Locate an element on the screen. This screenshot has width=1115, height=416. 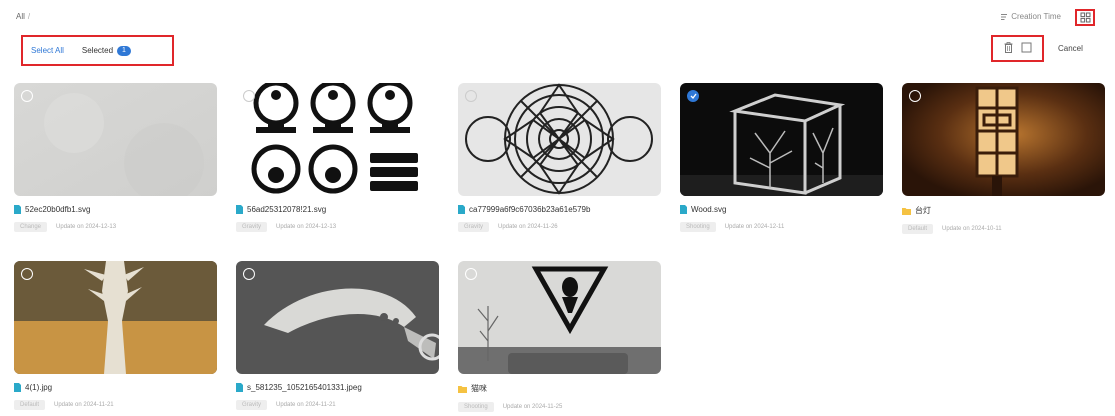
grid-view-button is located at coordinates (1085, 17).